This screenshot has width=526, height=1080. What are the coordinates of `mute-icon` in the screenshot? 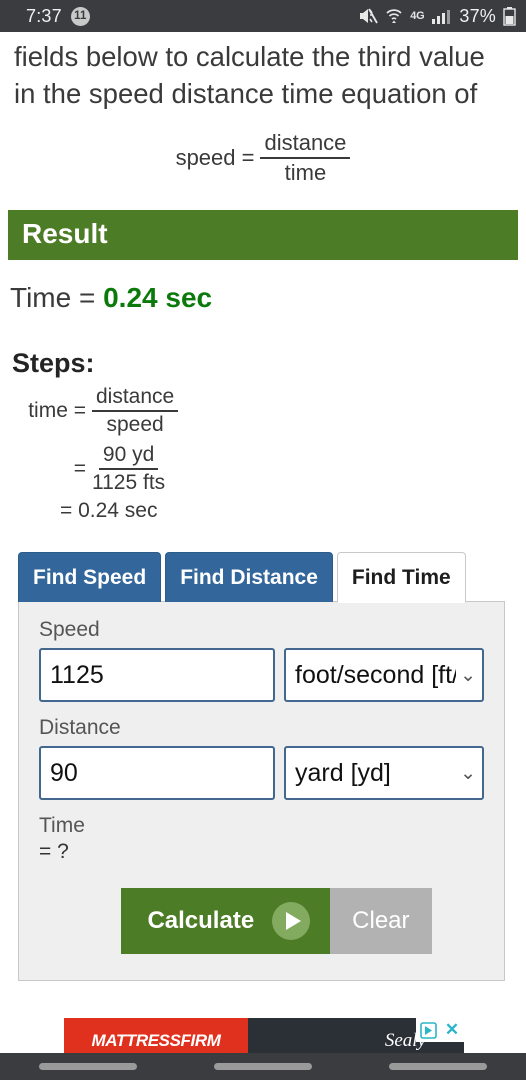 It's located at (368, 16).